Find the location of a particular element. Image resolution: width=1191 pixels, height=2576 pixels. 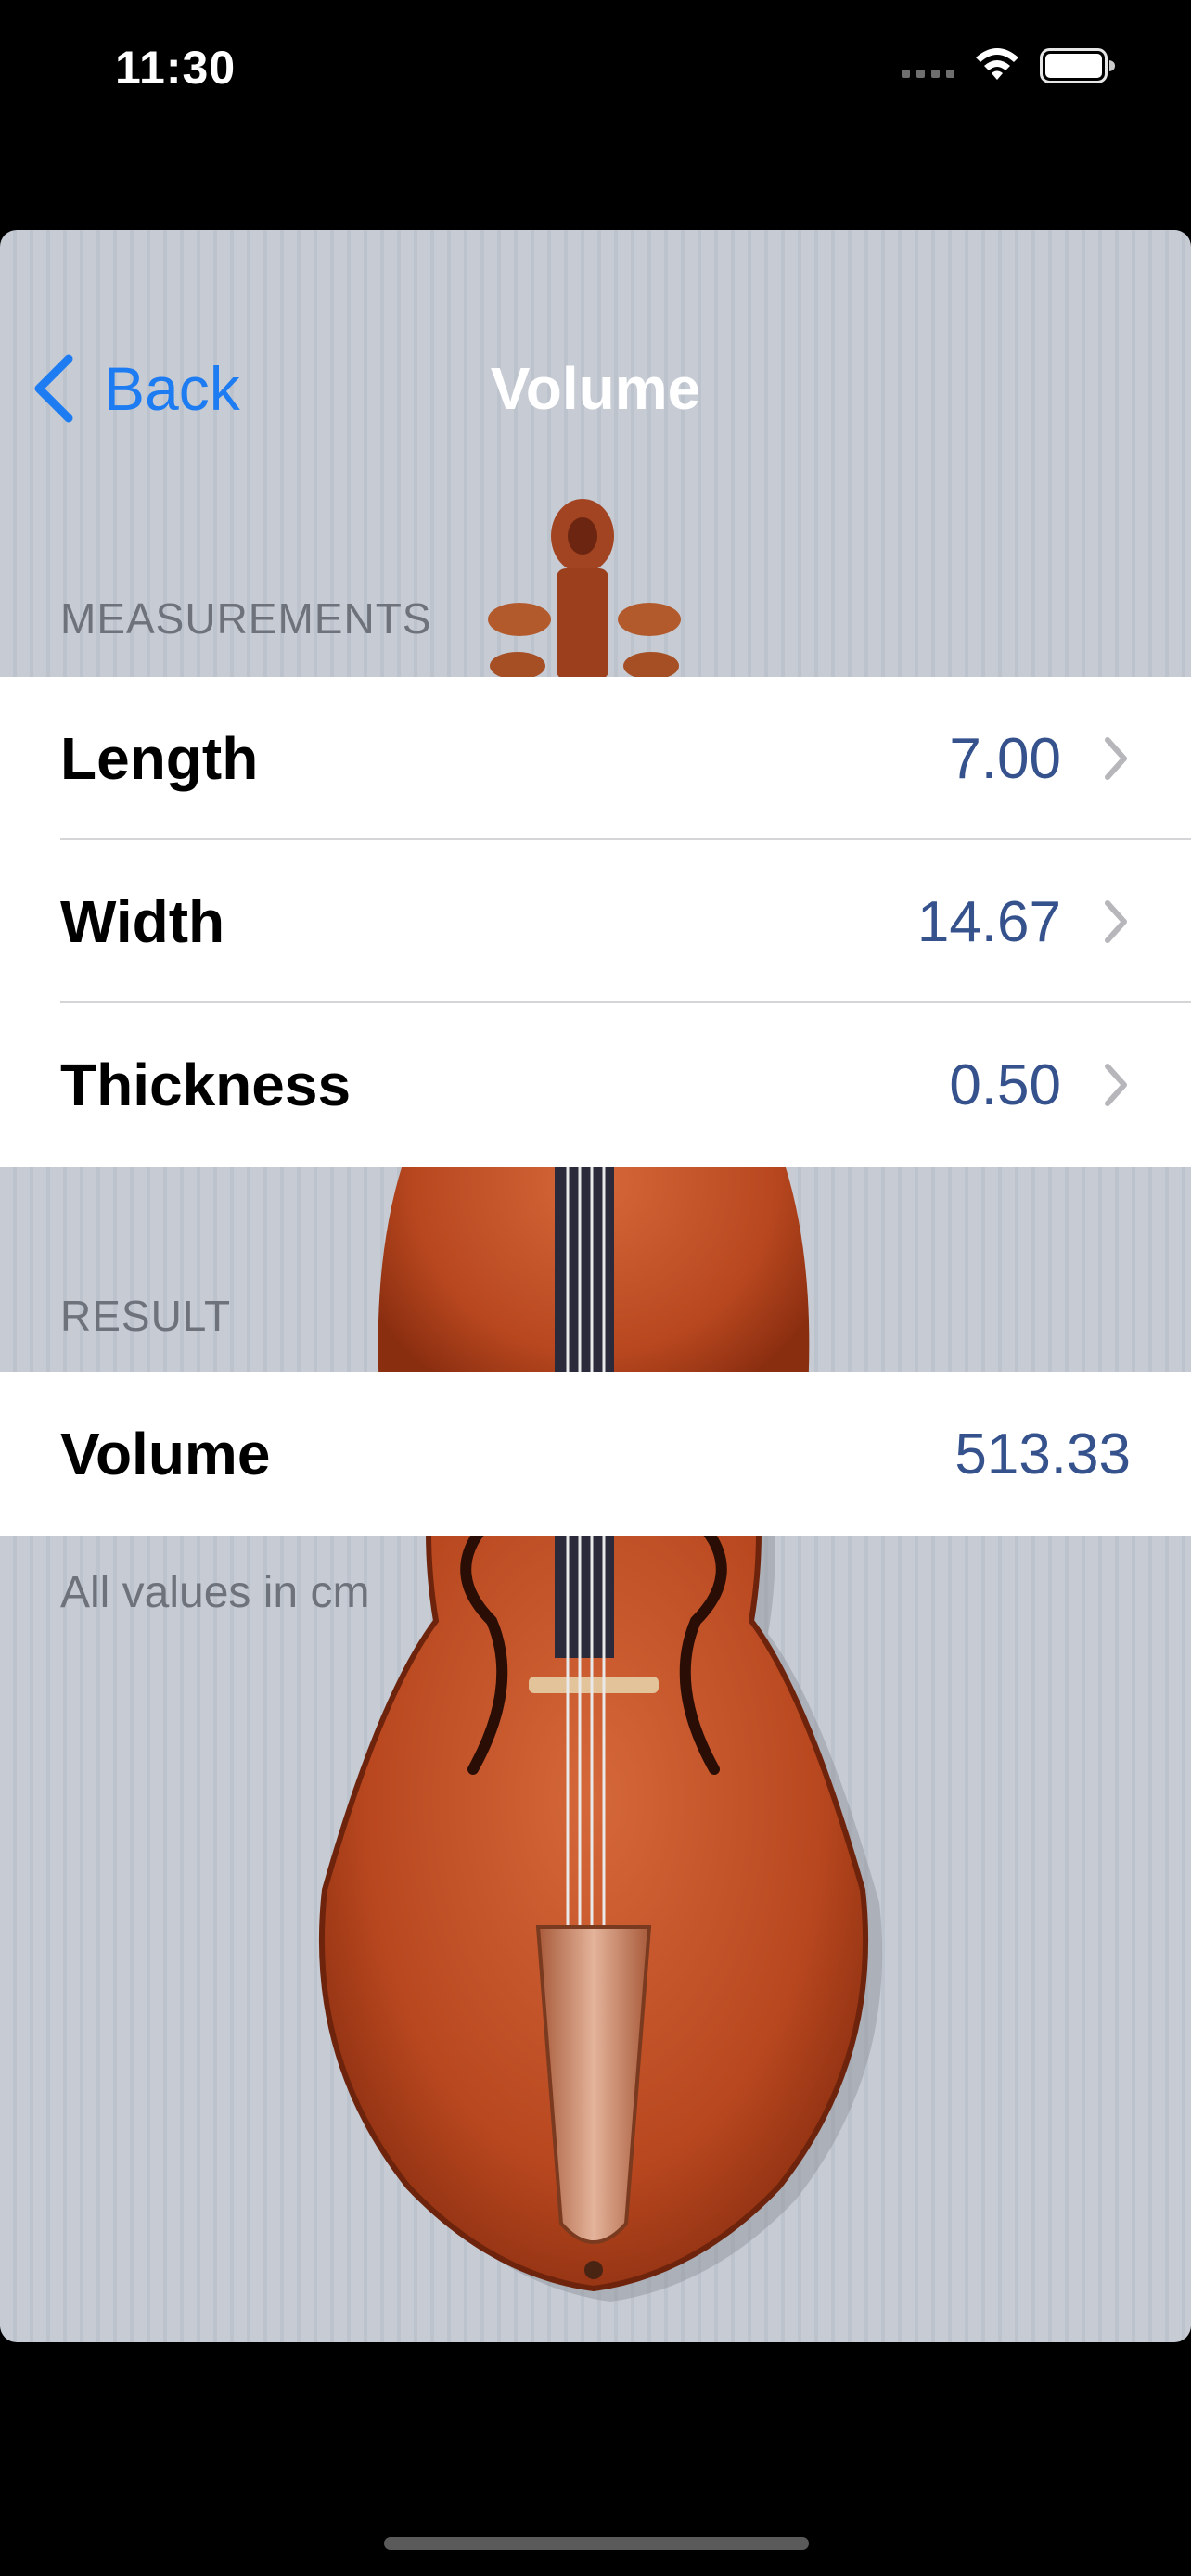

home-indicator is located at coordinates (597, 2543).